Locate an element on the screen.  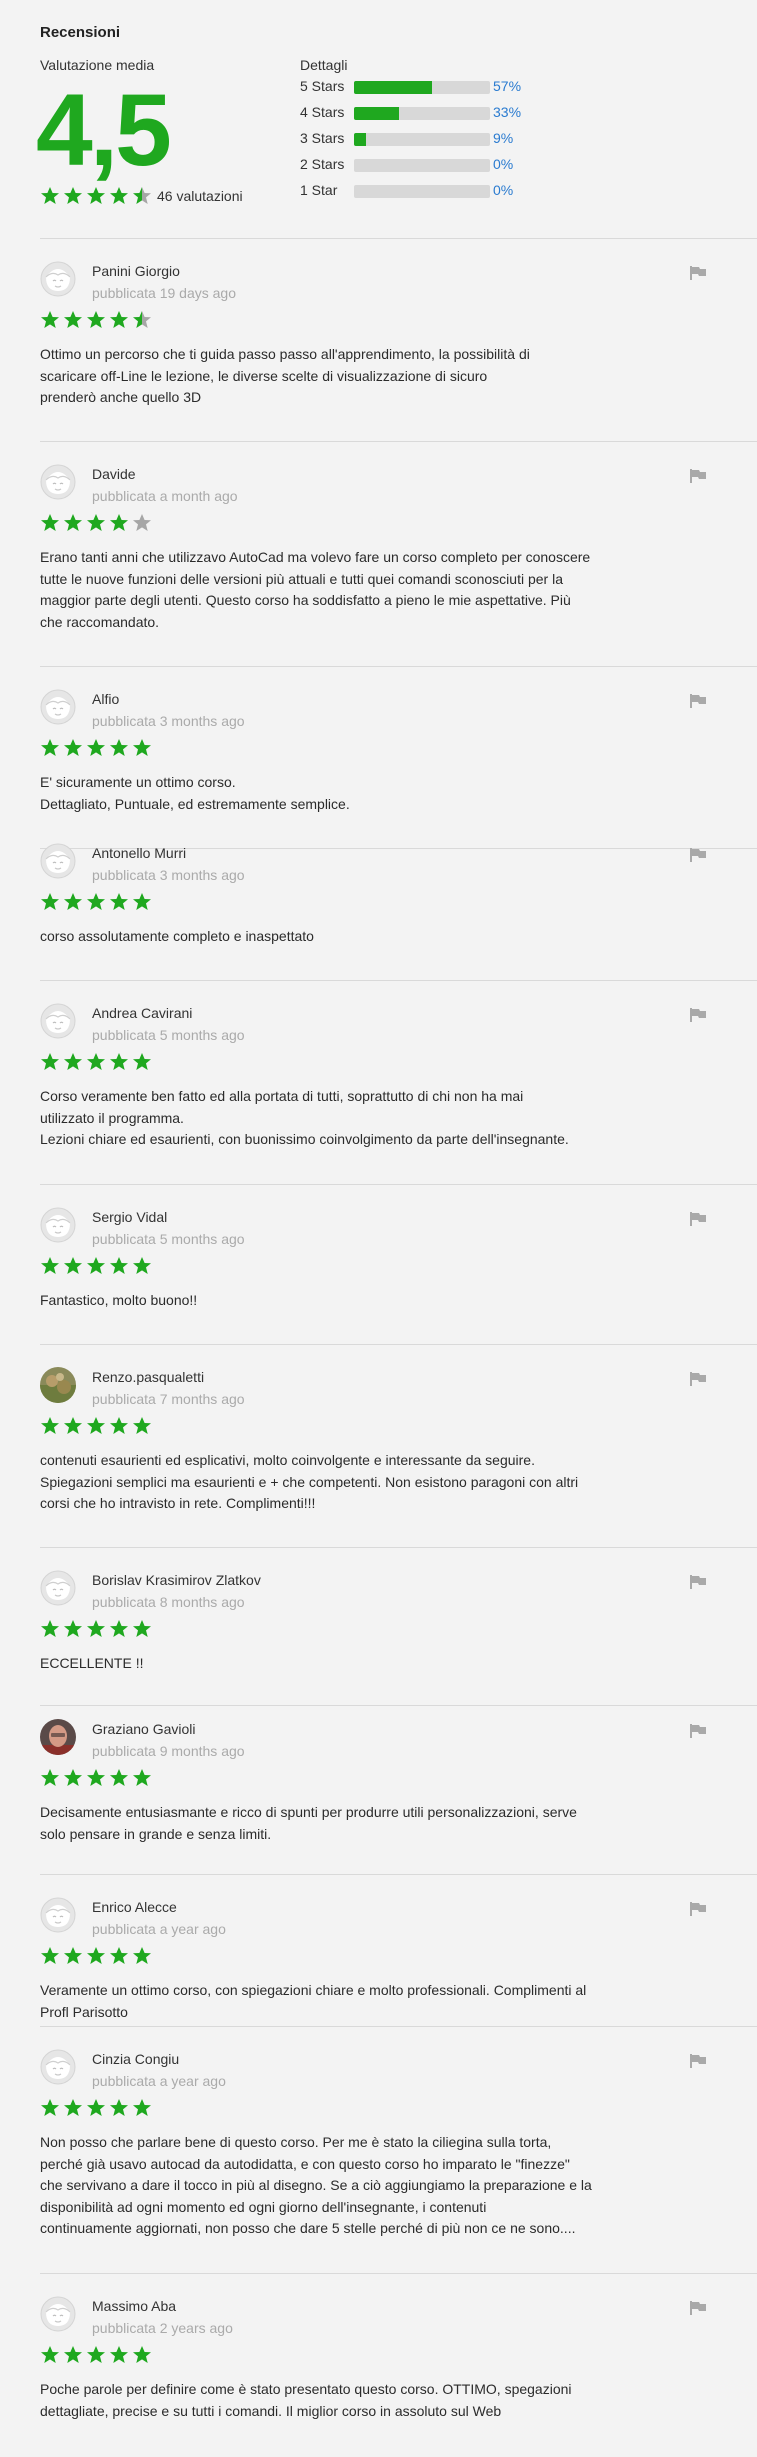
review-text-line: Profl Parisotto is located at coordinates (84, 2011).